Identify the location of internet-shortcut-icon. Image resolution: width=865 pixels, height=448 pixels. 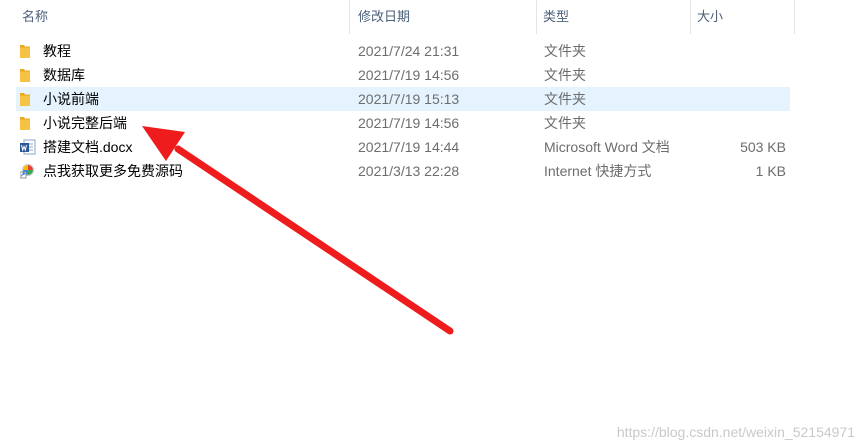
(27, 171).